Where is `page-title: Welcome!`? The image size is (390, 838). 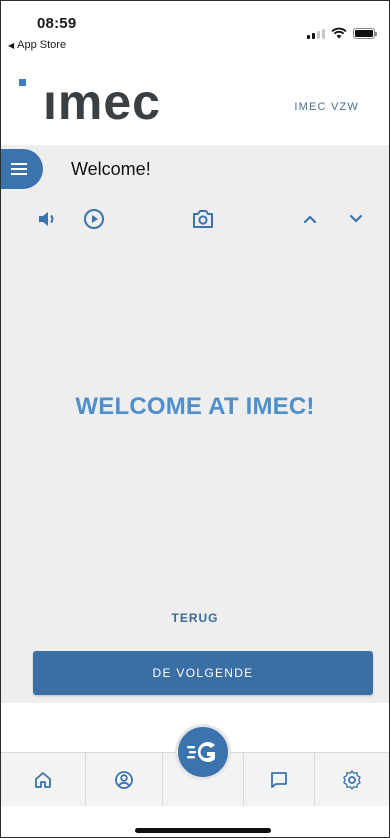 page-title: Welcome! is located at coordinates (111, 169).